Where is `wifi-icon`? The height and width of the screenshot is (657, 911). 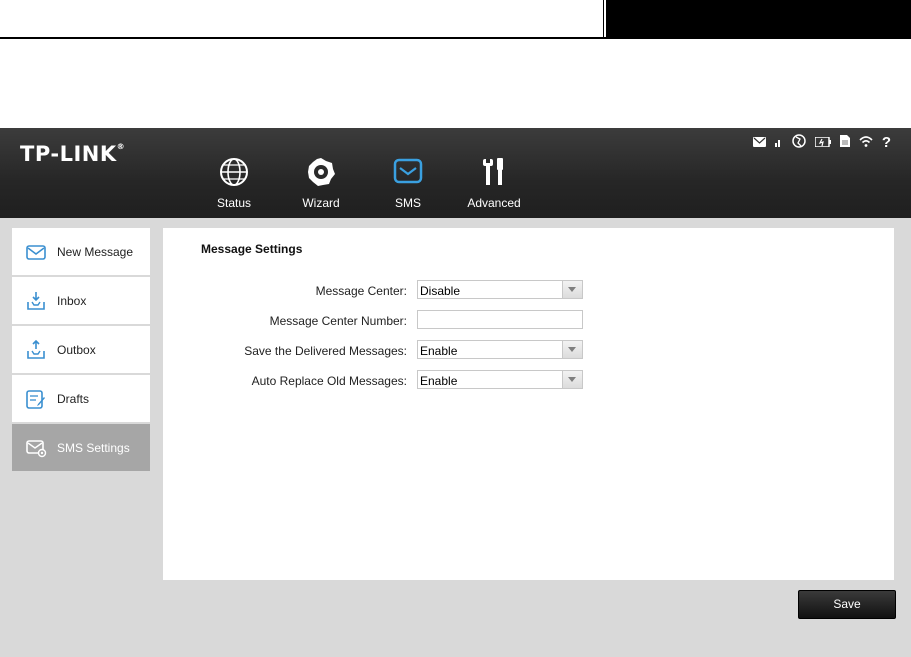
wifi-icon is located at coordinates (866, 142).